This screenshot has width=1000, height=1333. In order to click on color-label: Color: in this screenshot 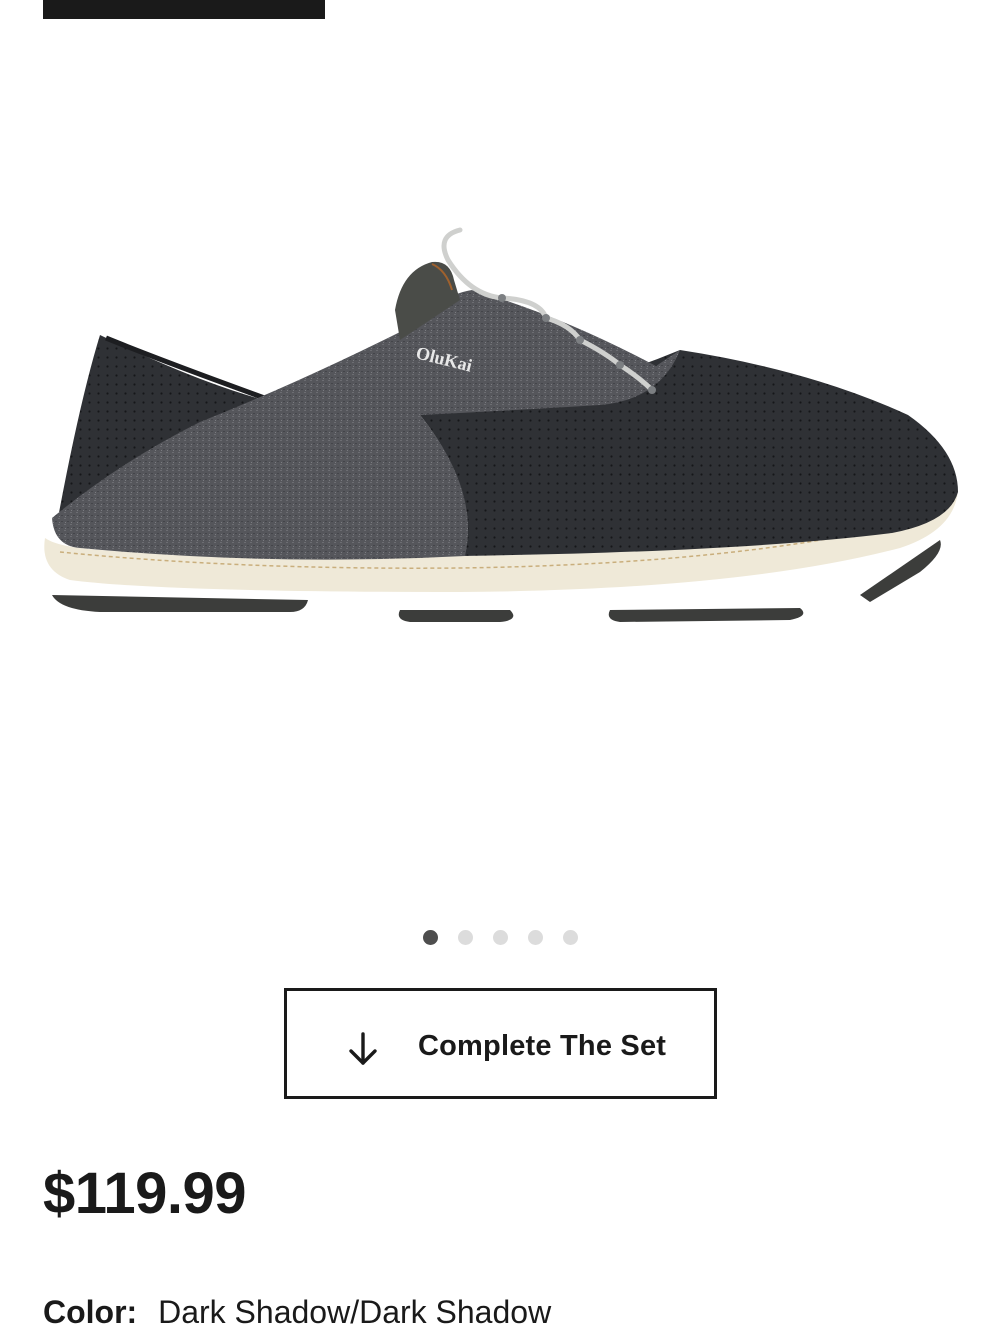, I will do `click(90, 1312)`.